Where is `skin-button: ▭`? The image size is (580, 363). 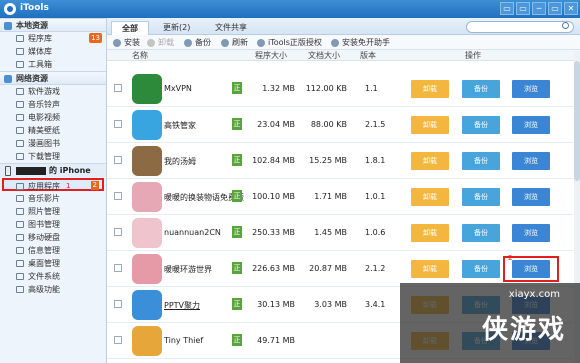
skin-button: ▭ is located at coordinates (507, 8).